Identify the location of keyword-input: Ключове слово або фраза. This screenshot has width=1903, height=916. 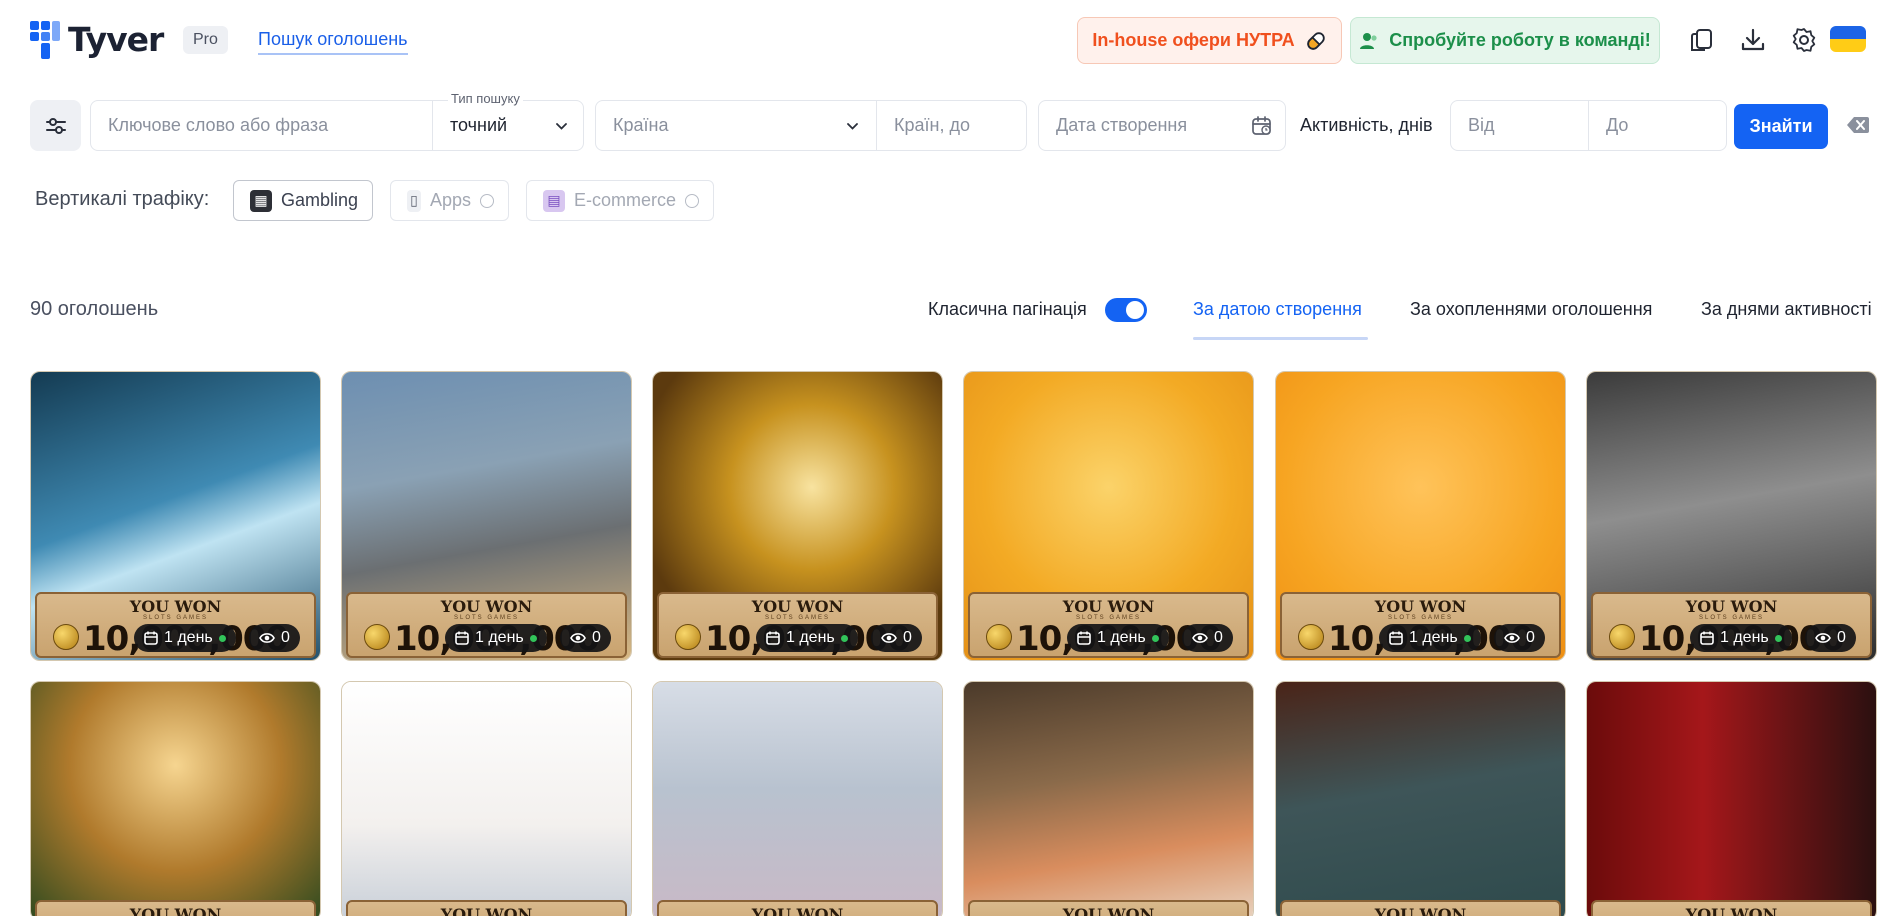
(261, 125).